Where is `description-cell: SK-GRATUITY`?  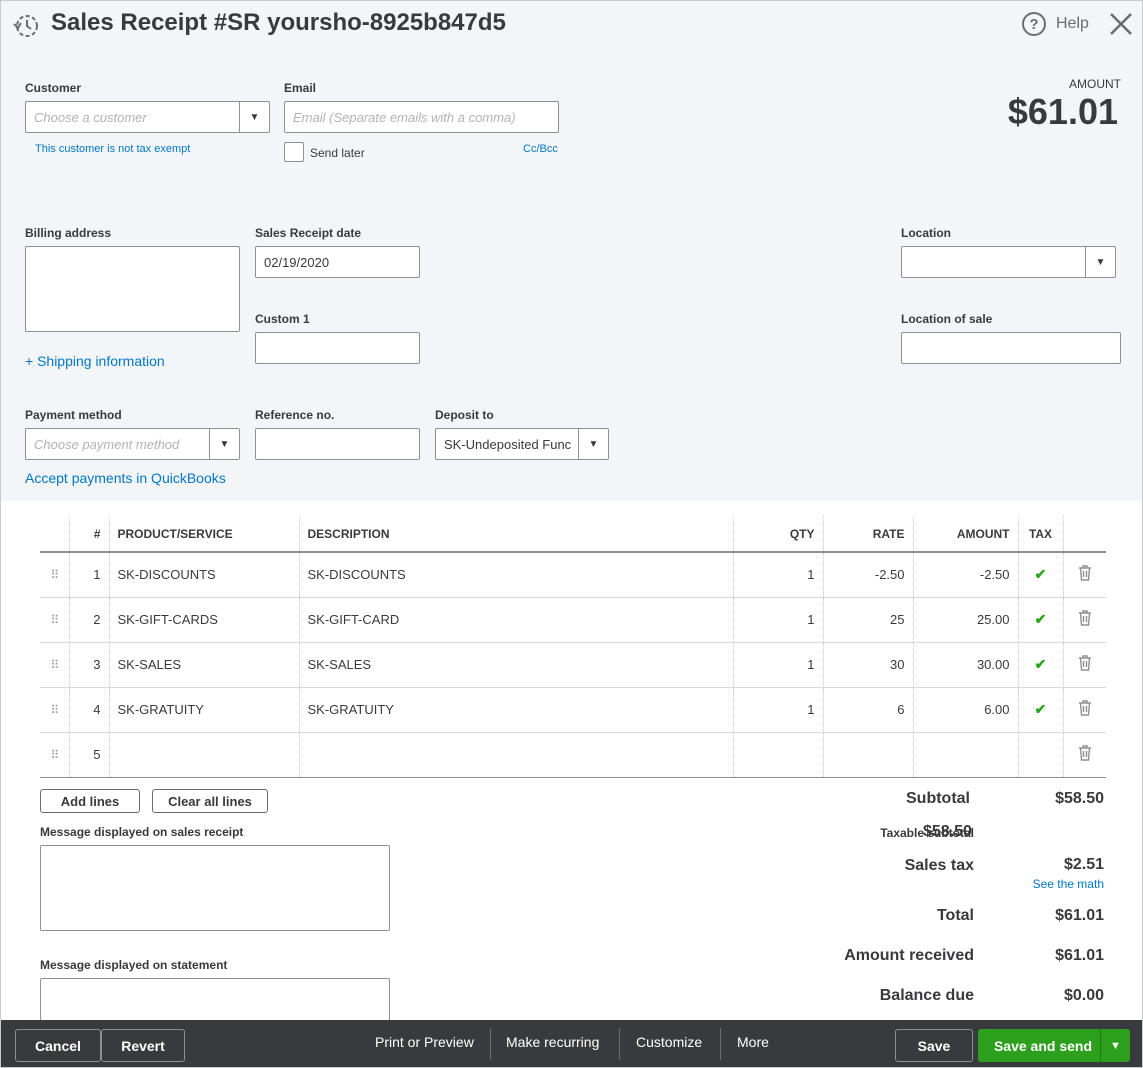
description-cell: SK-GRATUITY is located at coordinates (515, 710).